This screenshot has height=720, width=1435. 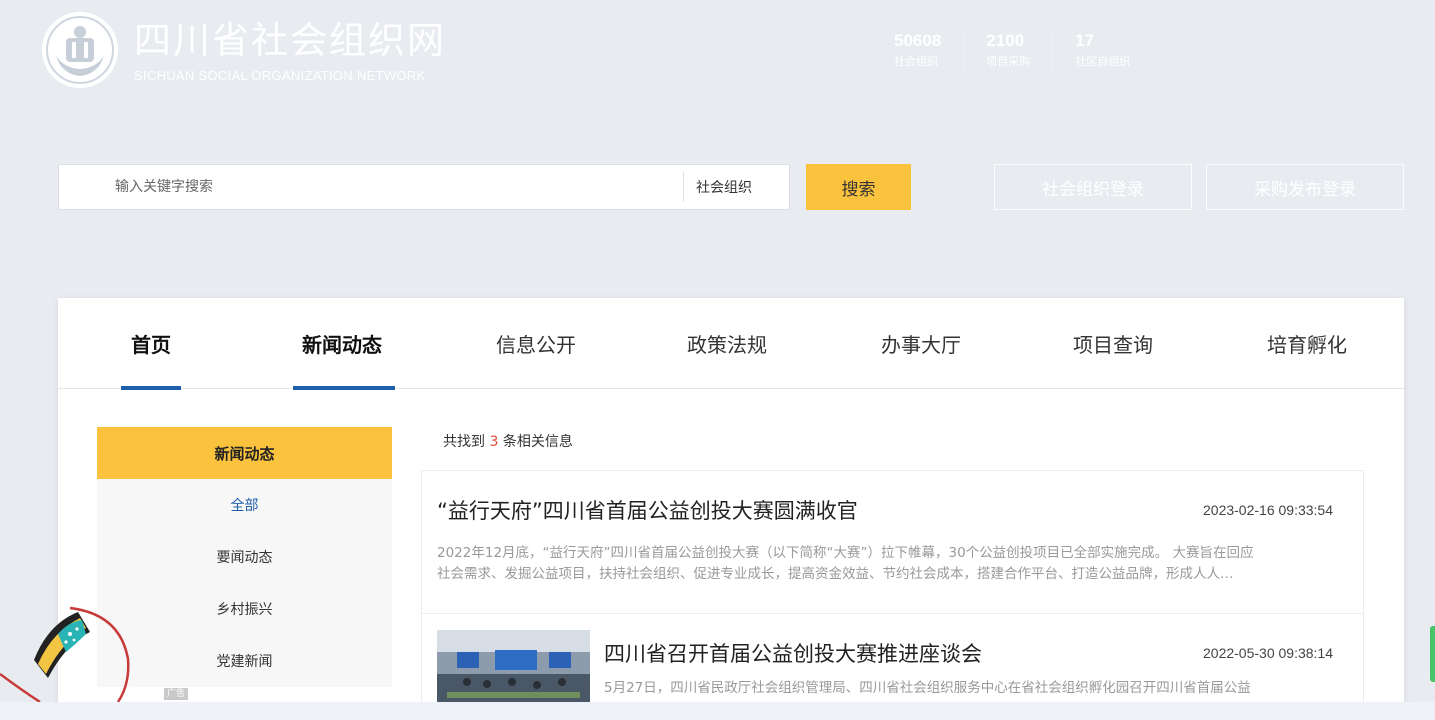 What do you see at coordinates (1113, 343) in the screenshot?
I see `nav-project-query: 项目查询` at bounding box center [1113, 343].